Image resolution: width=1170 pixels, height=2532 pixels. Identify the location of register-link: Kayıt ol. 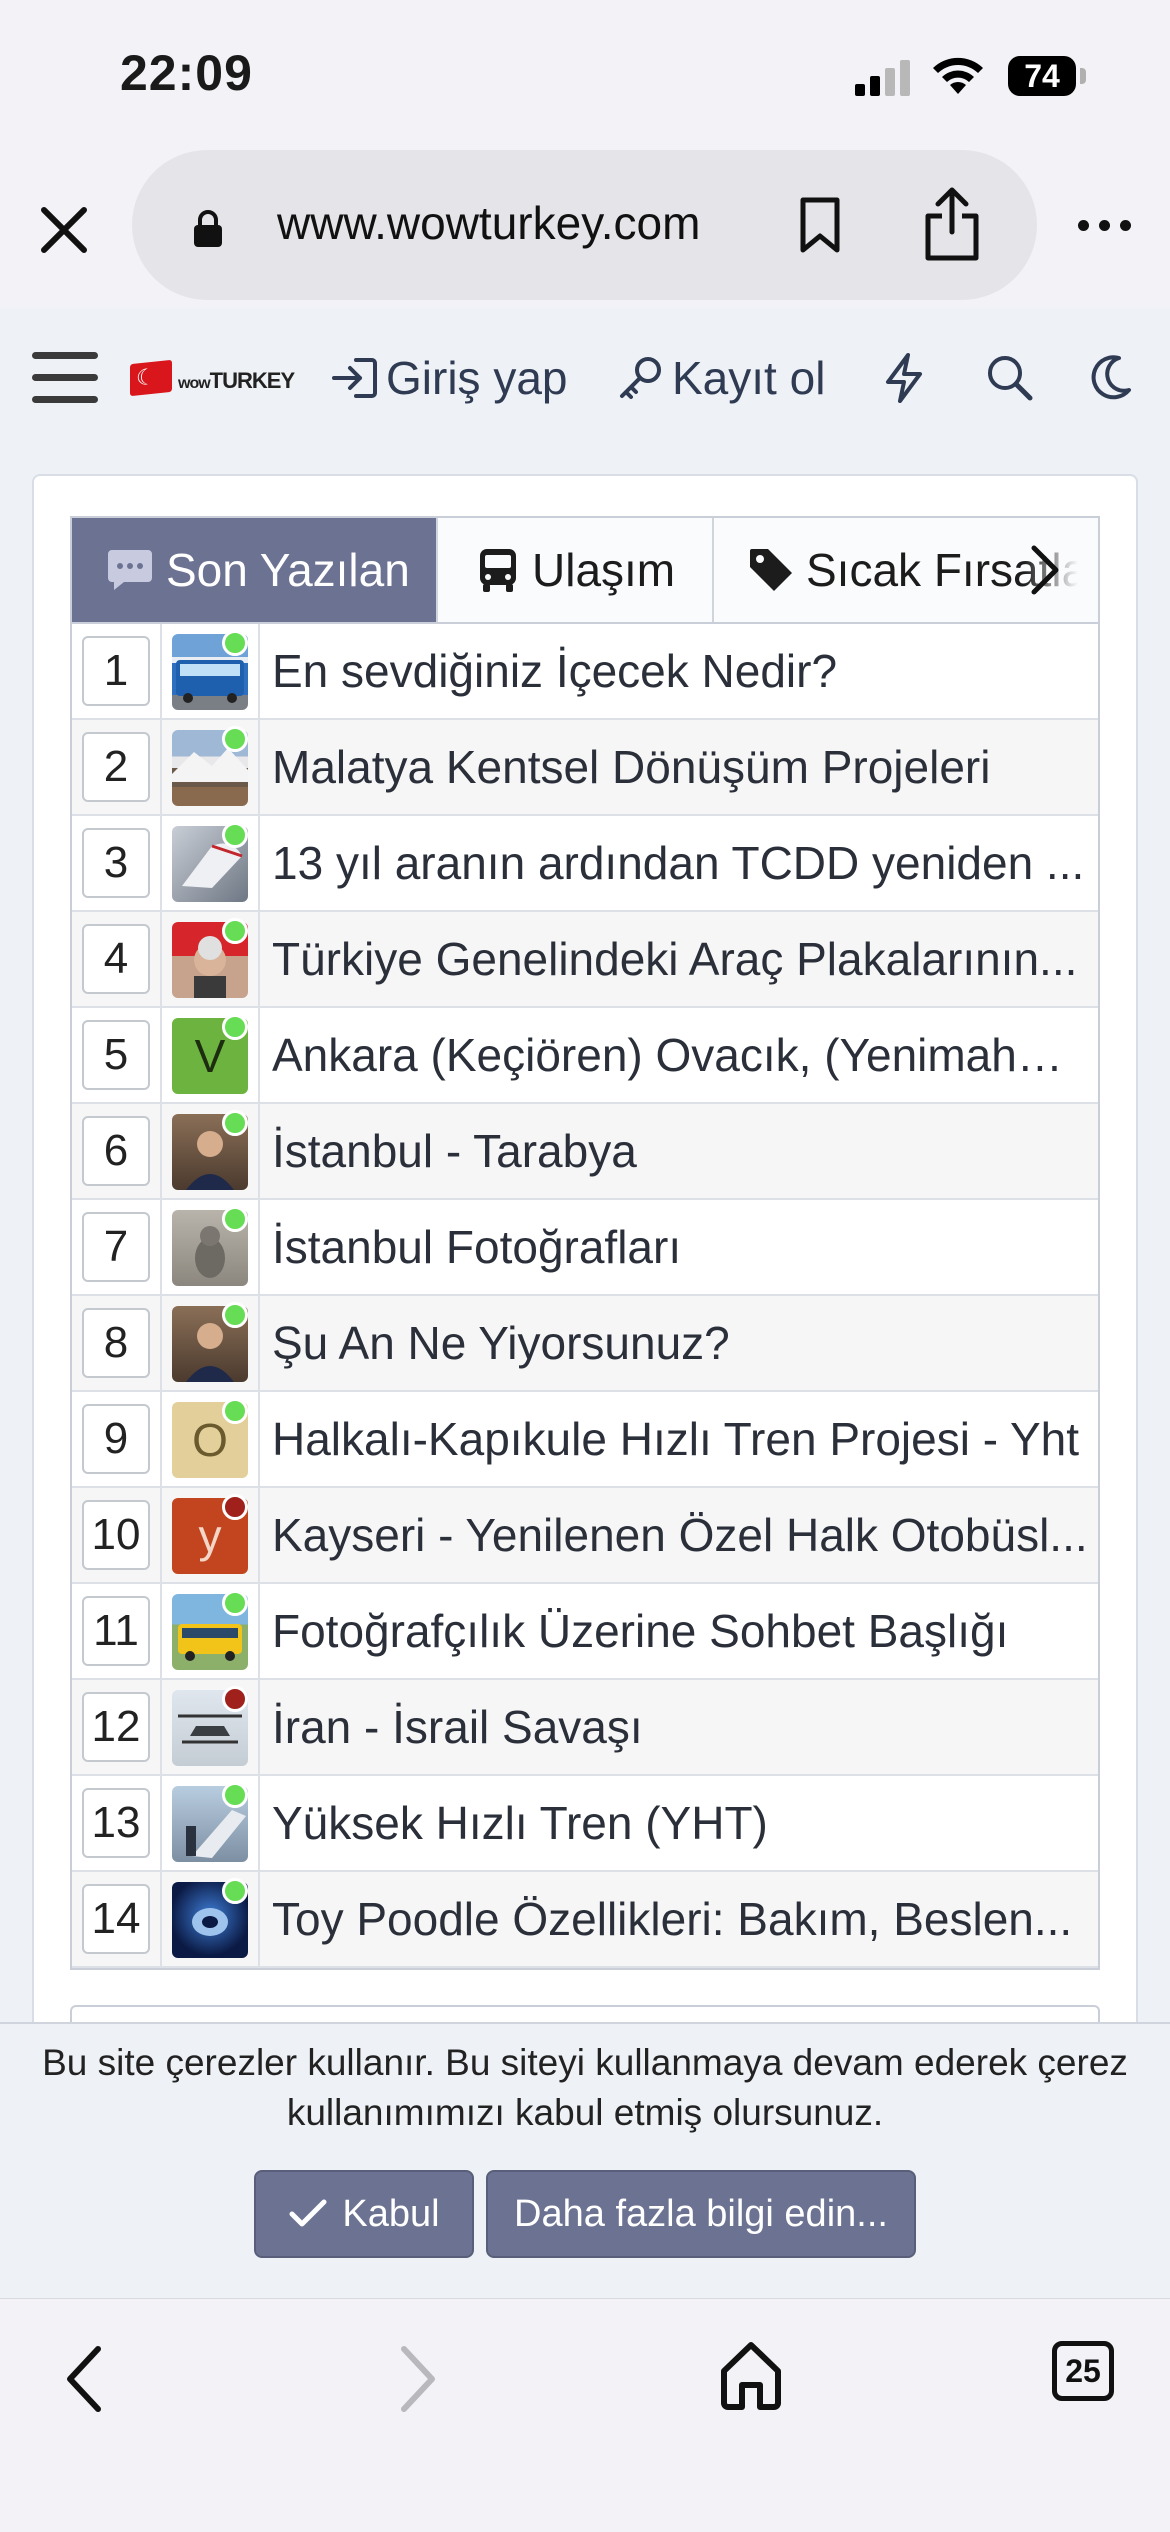
(720, 378).